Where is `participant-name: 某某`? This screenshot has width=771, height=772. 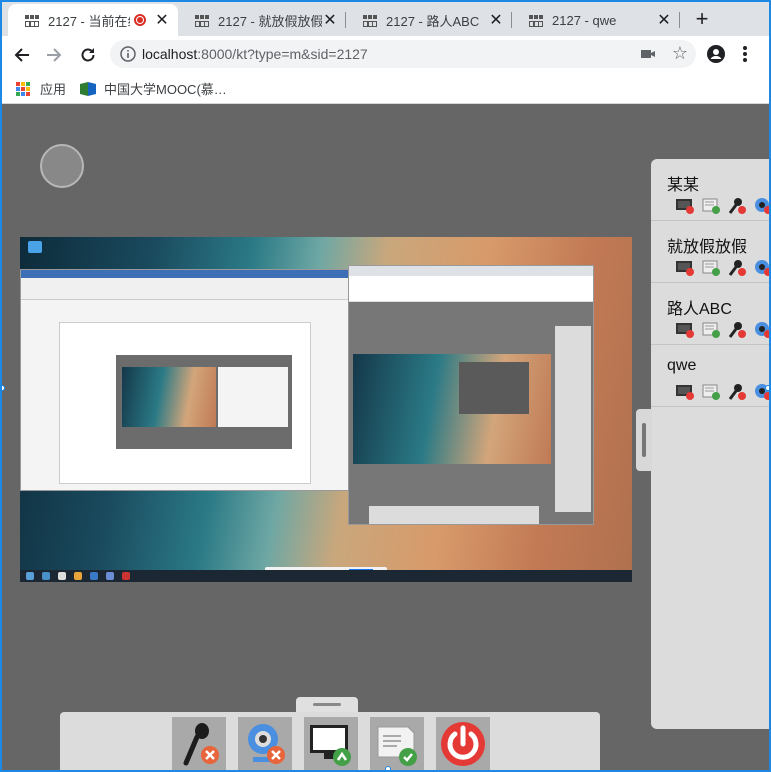
participant-name: 某某 is located at coordinates (683, 185).